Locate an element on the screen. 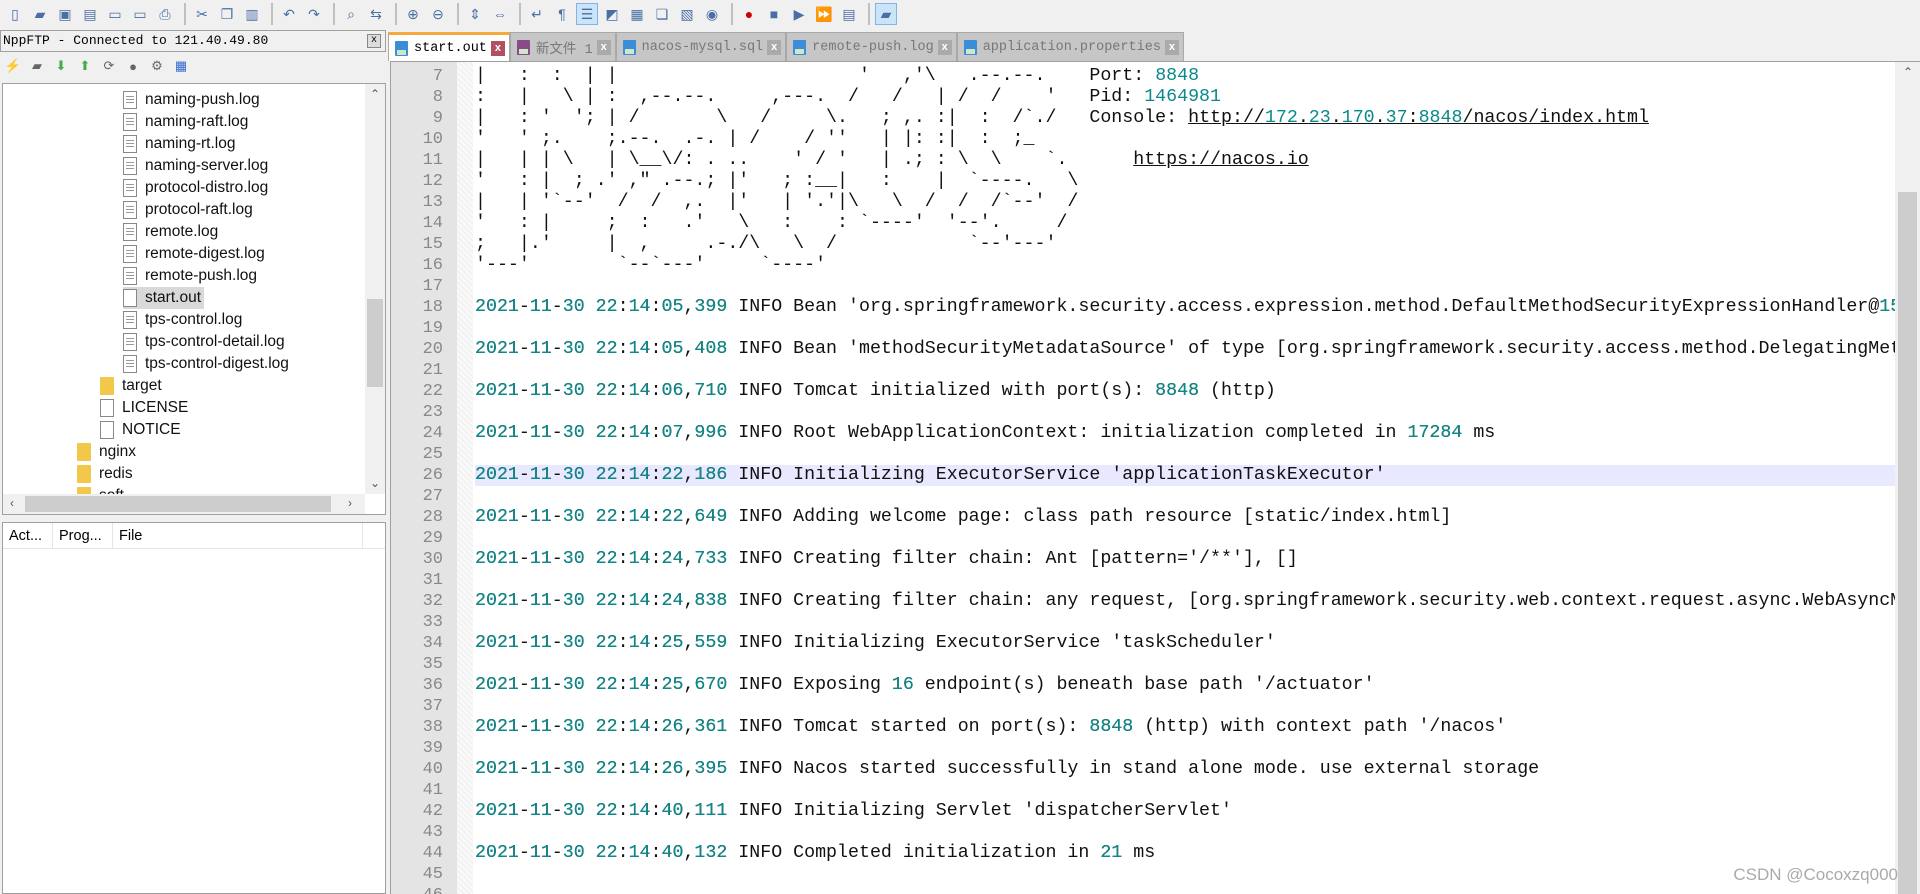  refresh-icon: ⟳ is located at coordinates (109, 66).